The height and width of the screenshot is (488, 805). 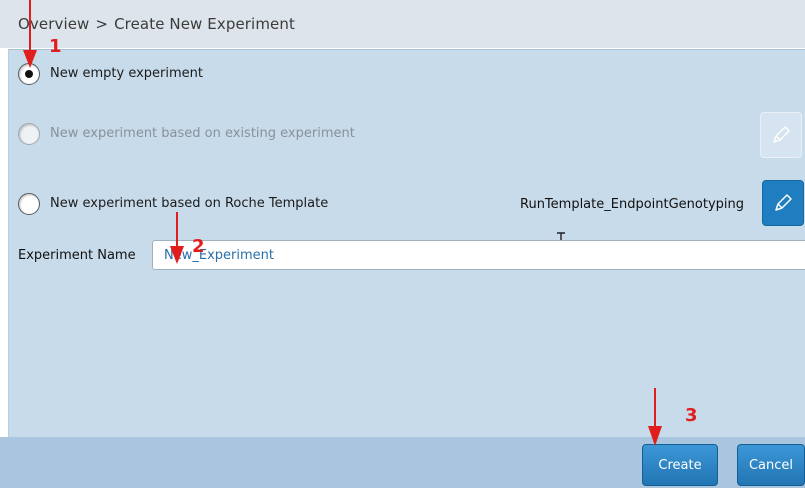 What do you see at coordinates (198, 246) in the screenshot?
I see `annotation-number-2: 2` at bounding box center [198, 246].